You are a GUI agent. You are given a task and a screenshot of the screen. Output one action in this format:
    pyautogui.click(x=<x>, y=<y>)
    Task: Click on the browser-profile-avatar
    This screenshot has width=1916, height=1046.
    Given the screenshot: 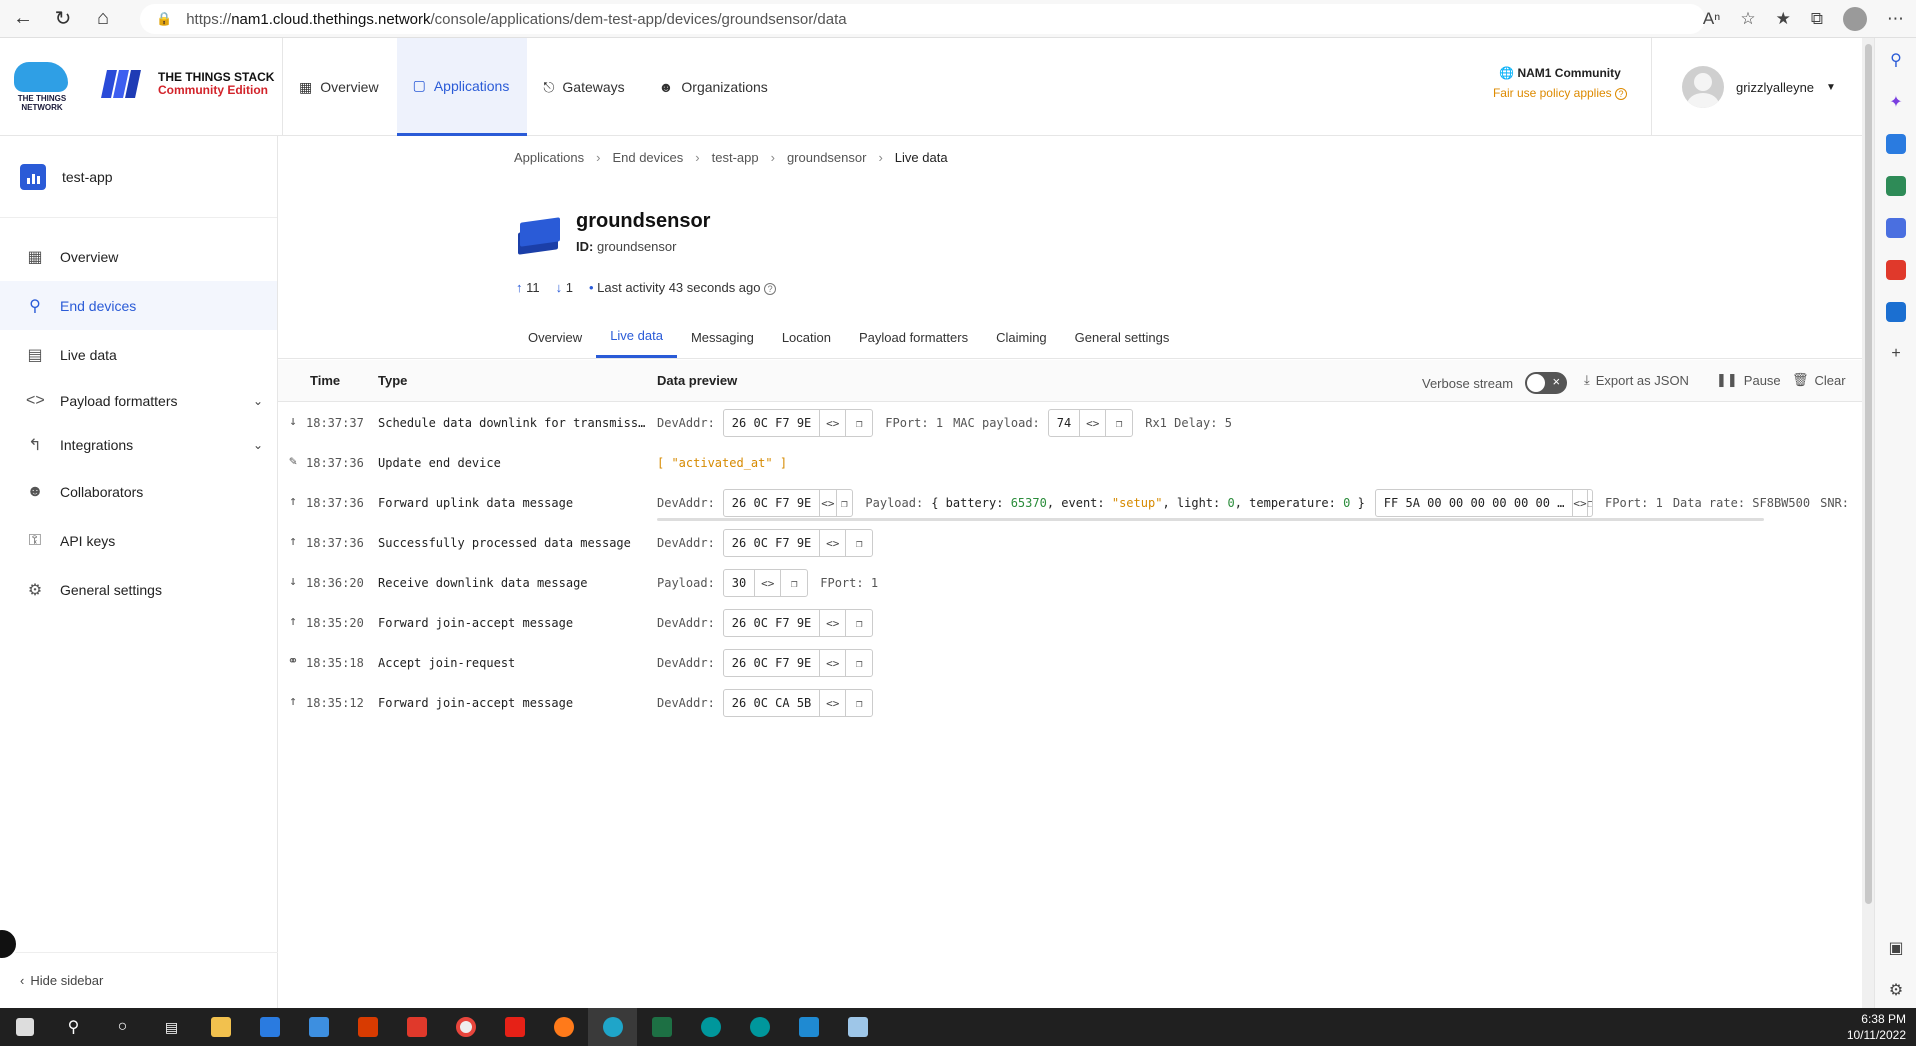 What is the action you would take?
    pyautogui.click(x=1855, y=19)
    